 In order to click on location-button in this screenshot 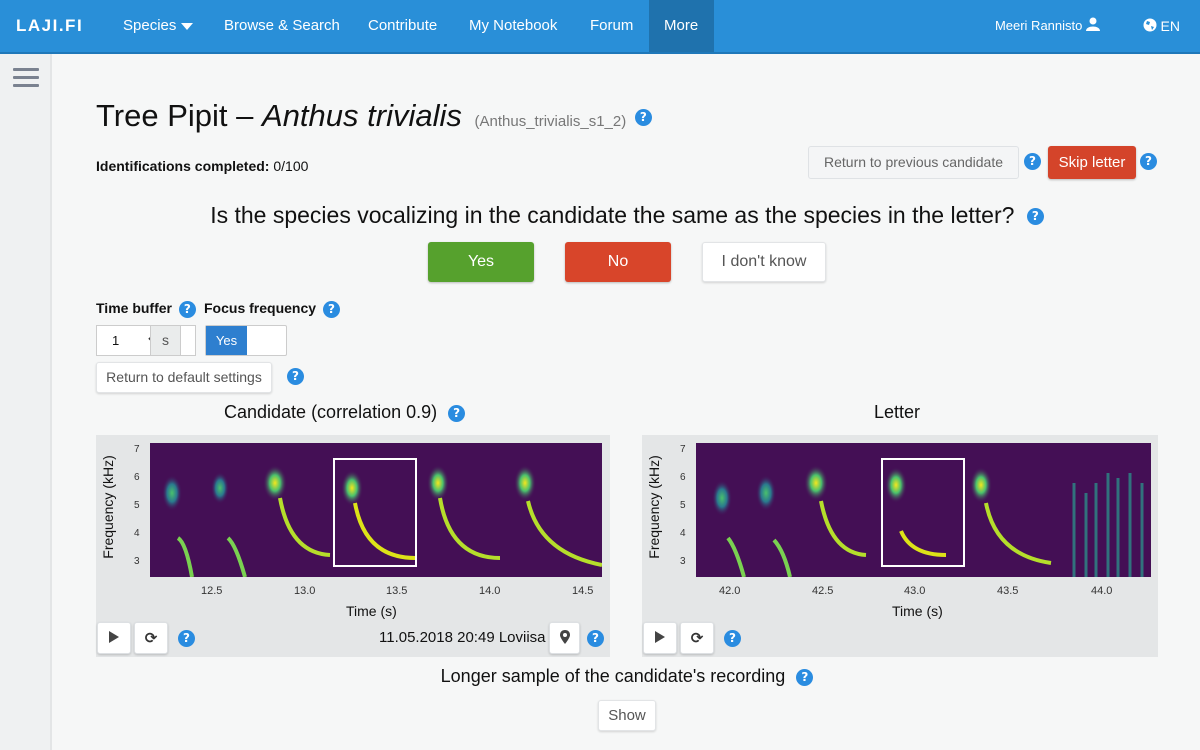, I will do `click(564, 638)`.